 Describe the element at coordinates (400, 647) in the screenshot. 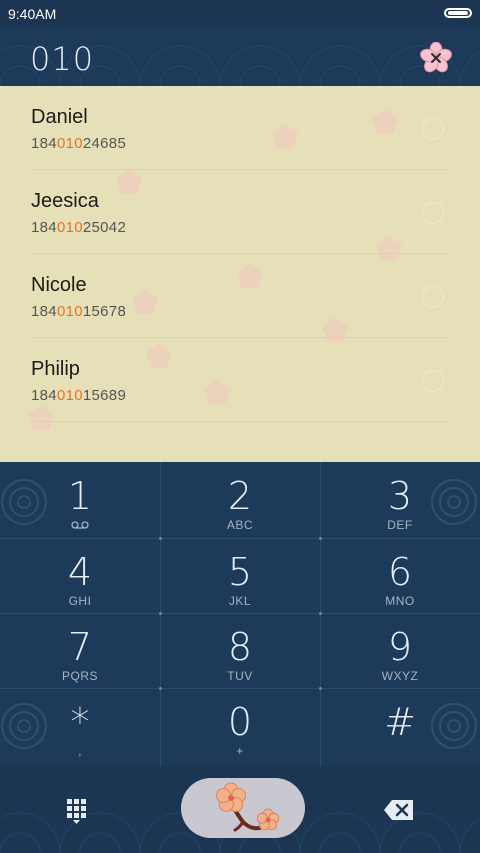

I see `key-digit: 9` at that location.